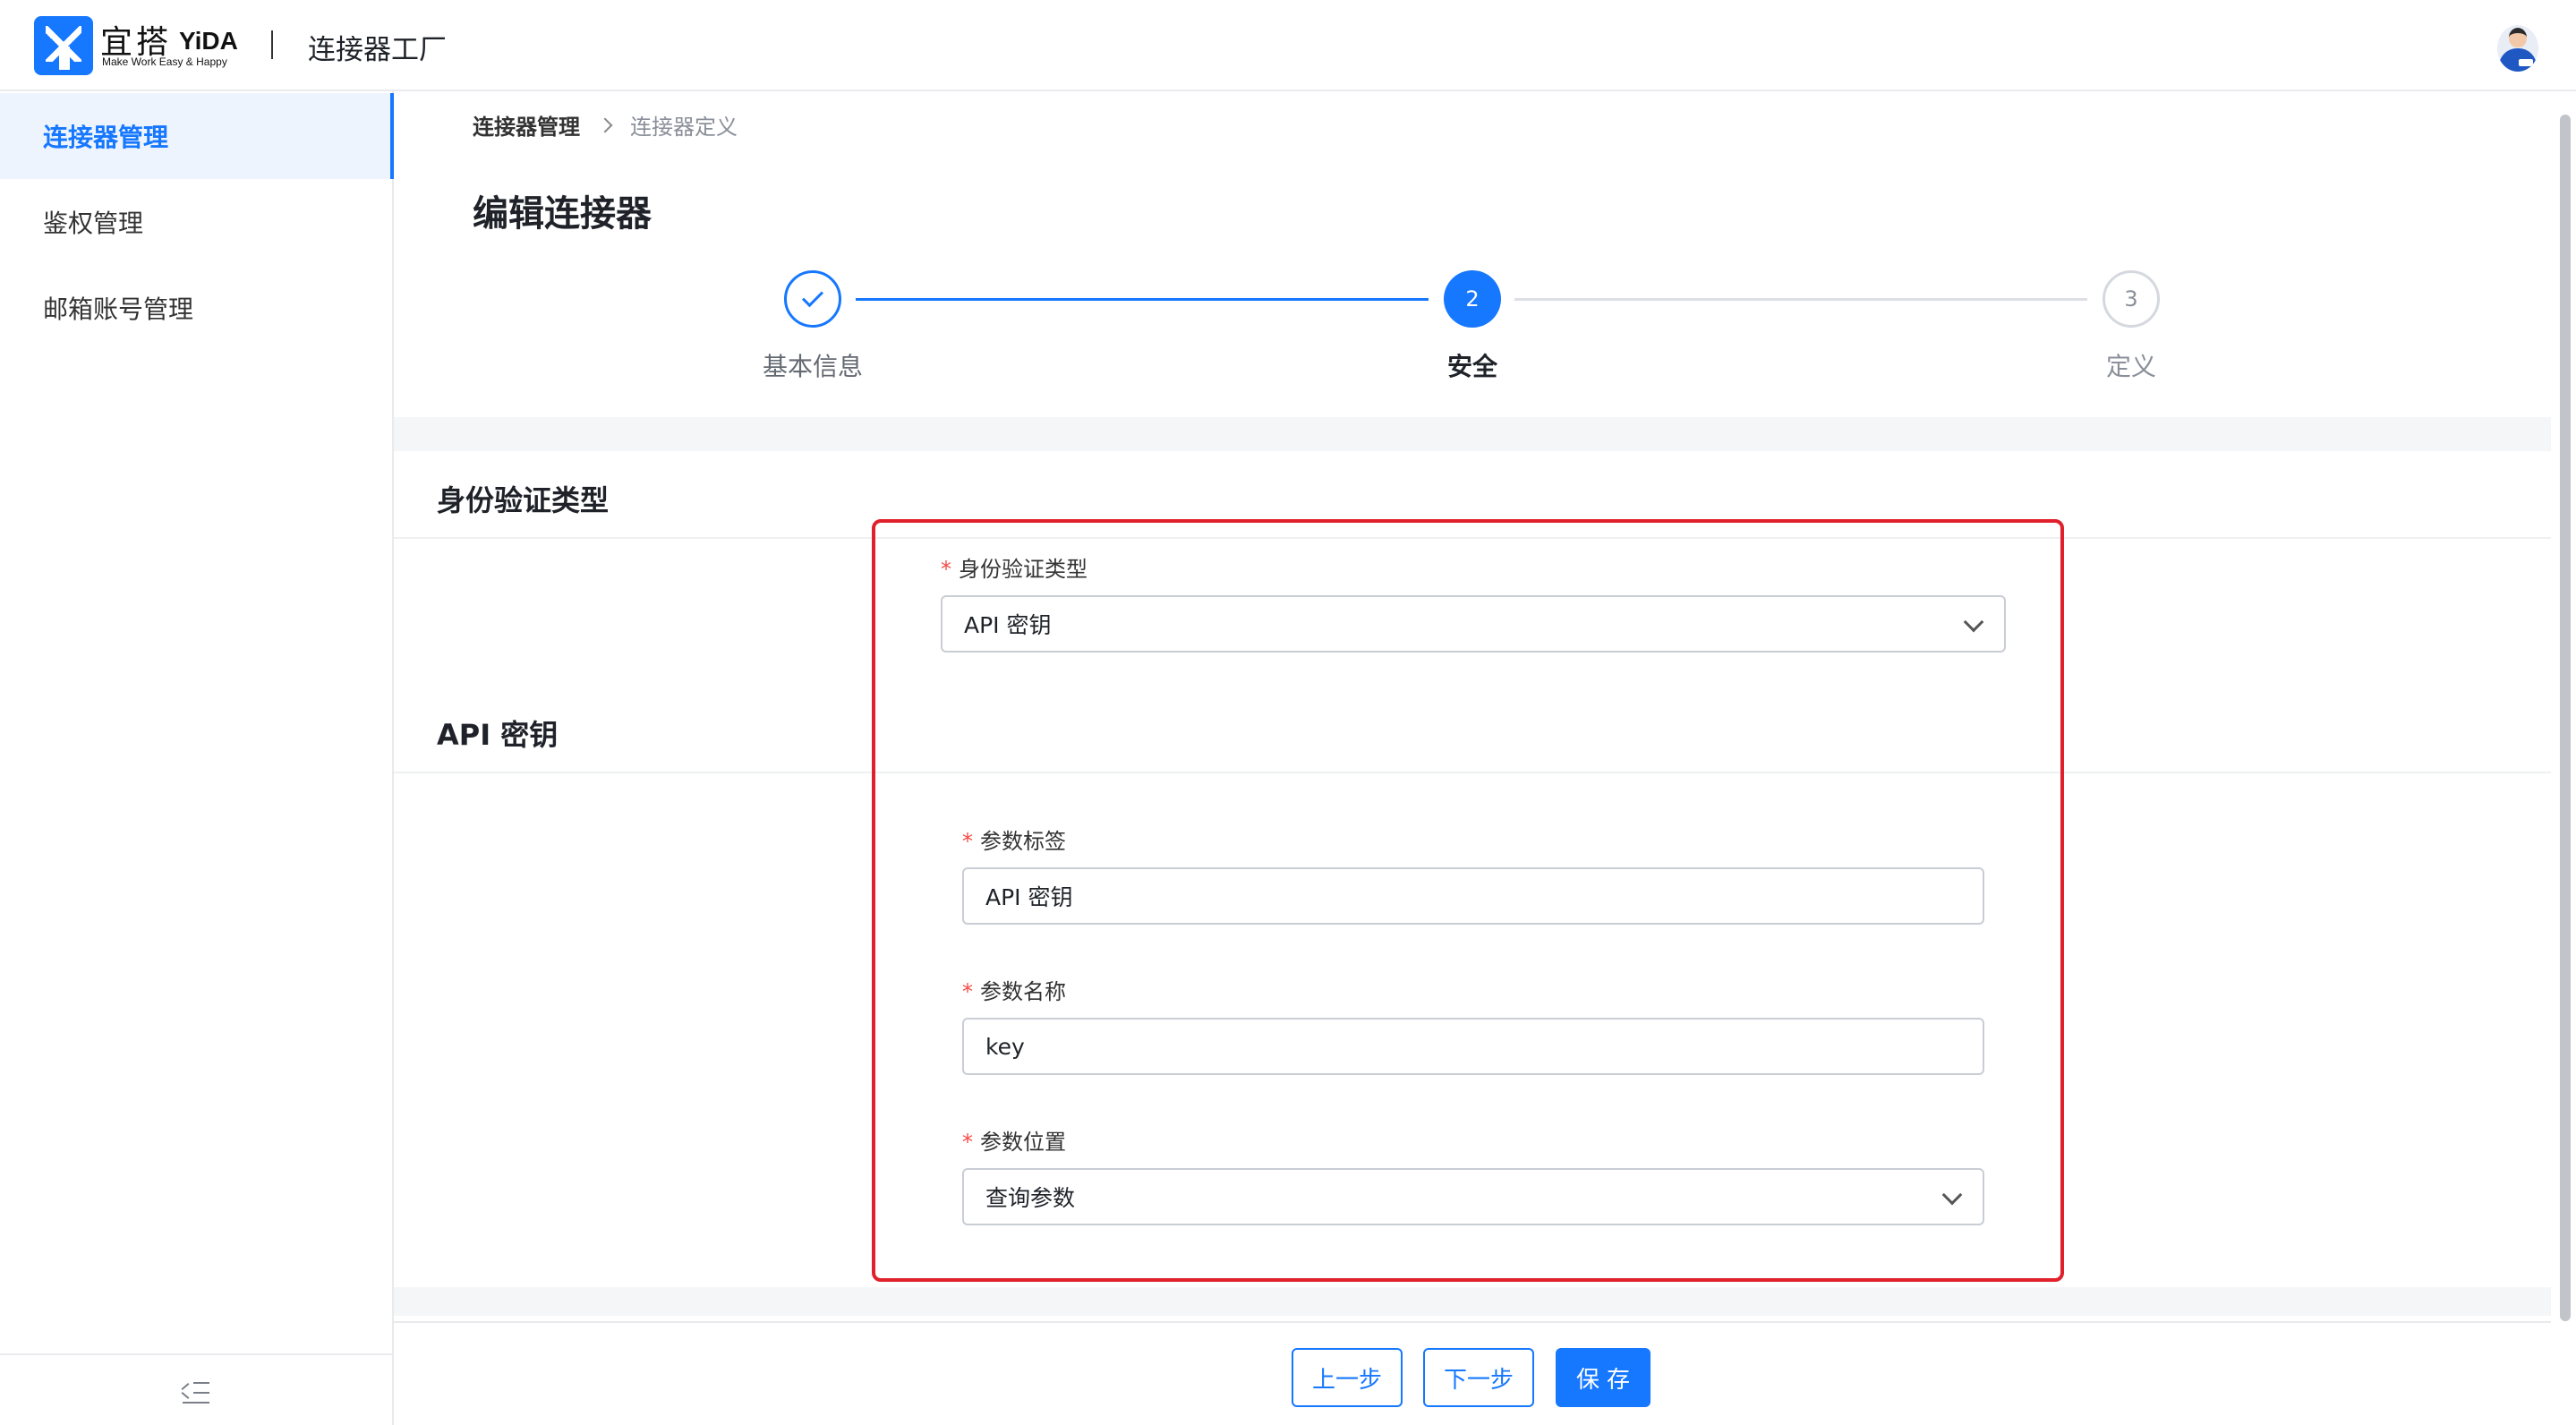 The height and width of the screenshot is (1425, 2576). Describe the element at coordinates (63, 45) in the screenshot. I see `yida-logo-icon` at that location.